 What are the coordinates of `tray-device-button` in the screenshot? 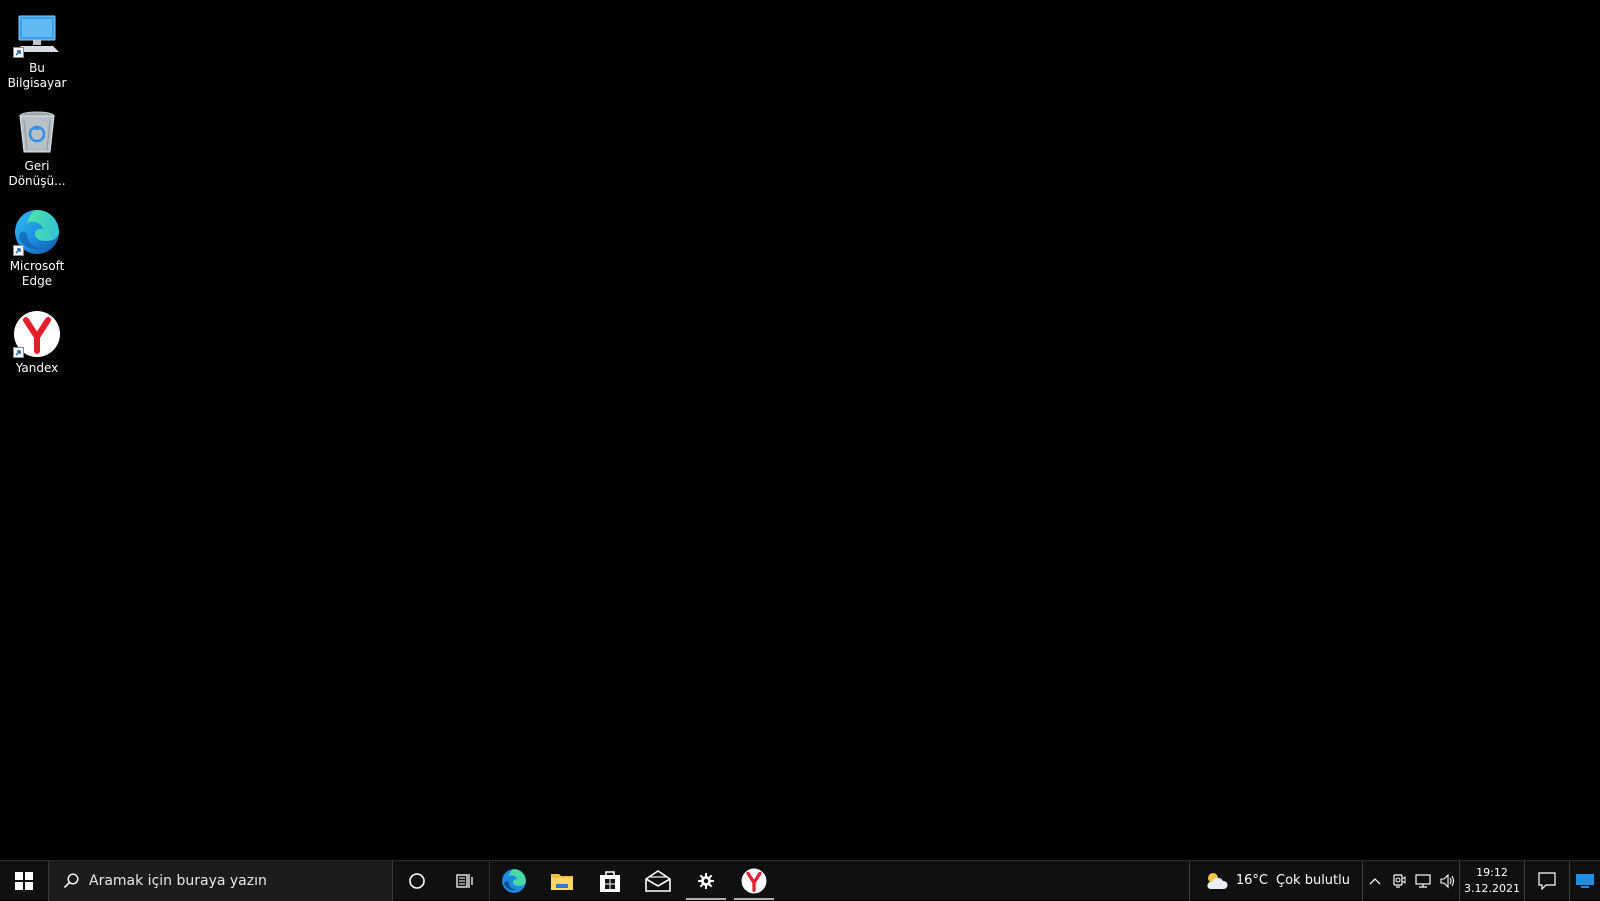 It's located at (1399, 881).